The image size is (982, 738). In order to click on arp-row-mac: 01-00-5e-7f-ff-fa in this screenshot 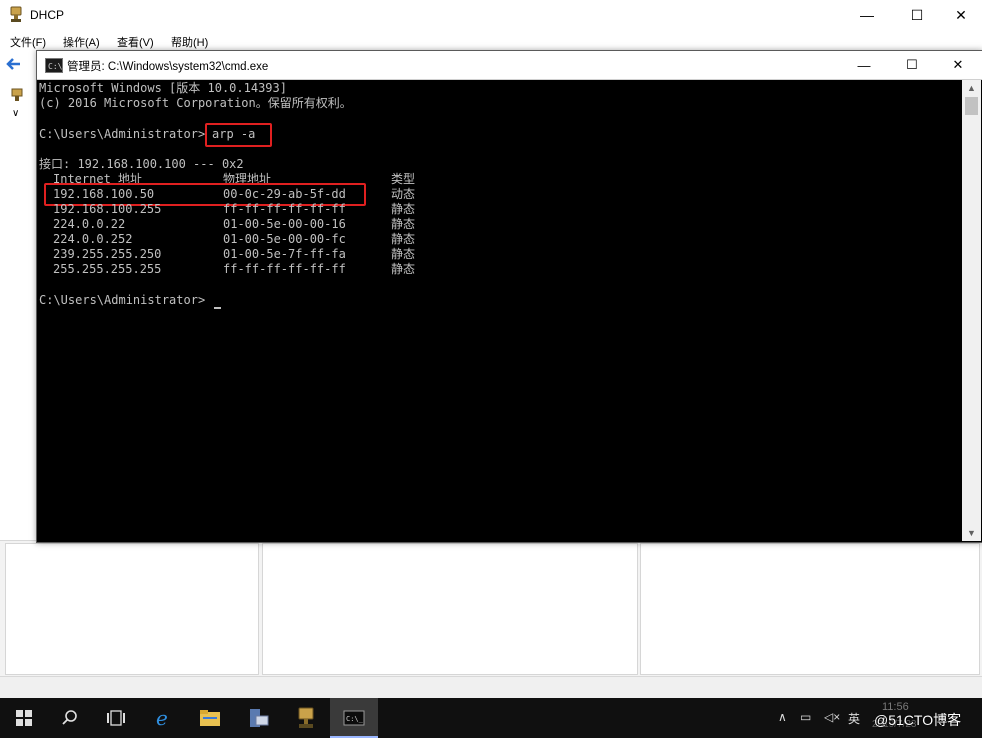, I will do `click(284, 254)`.